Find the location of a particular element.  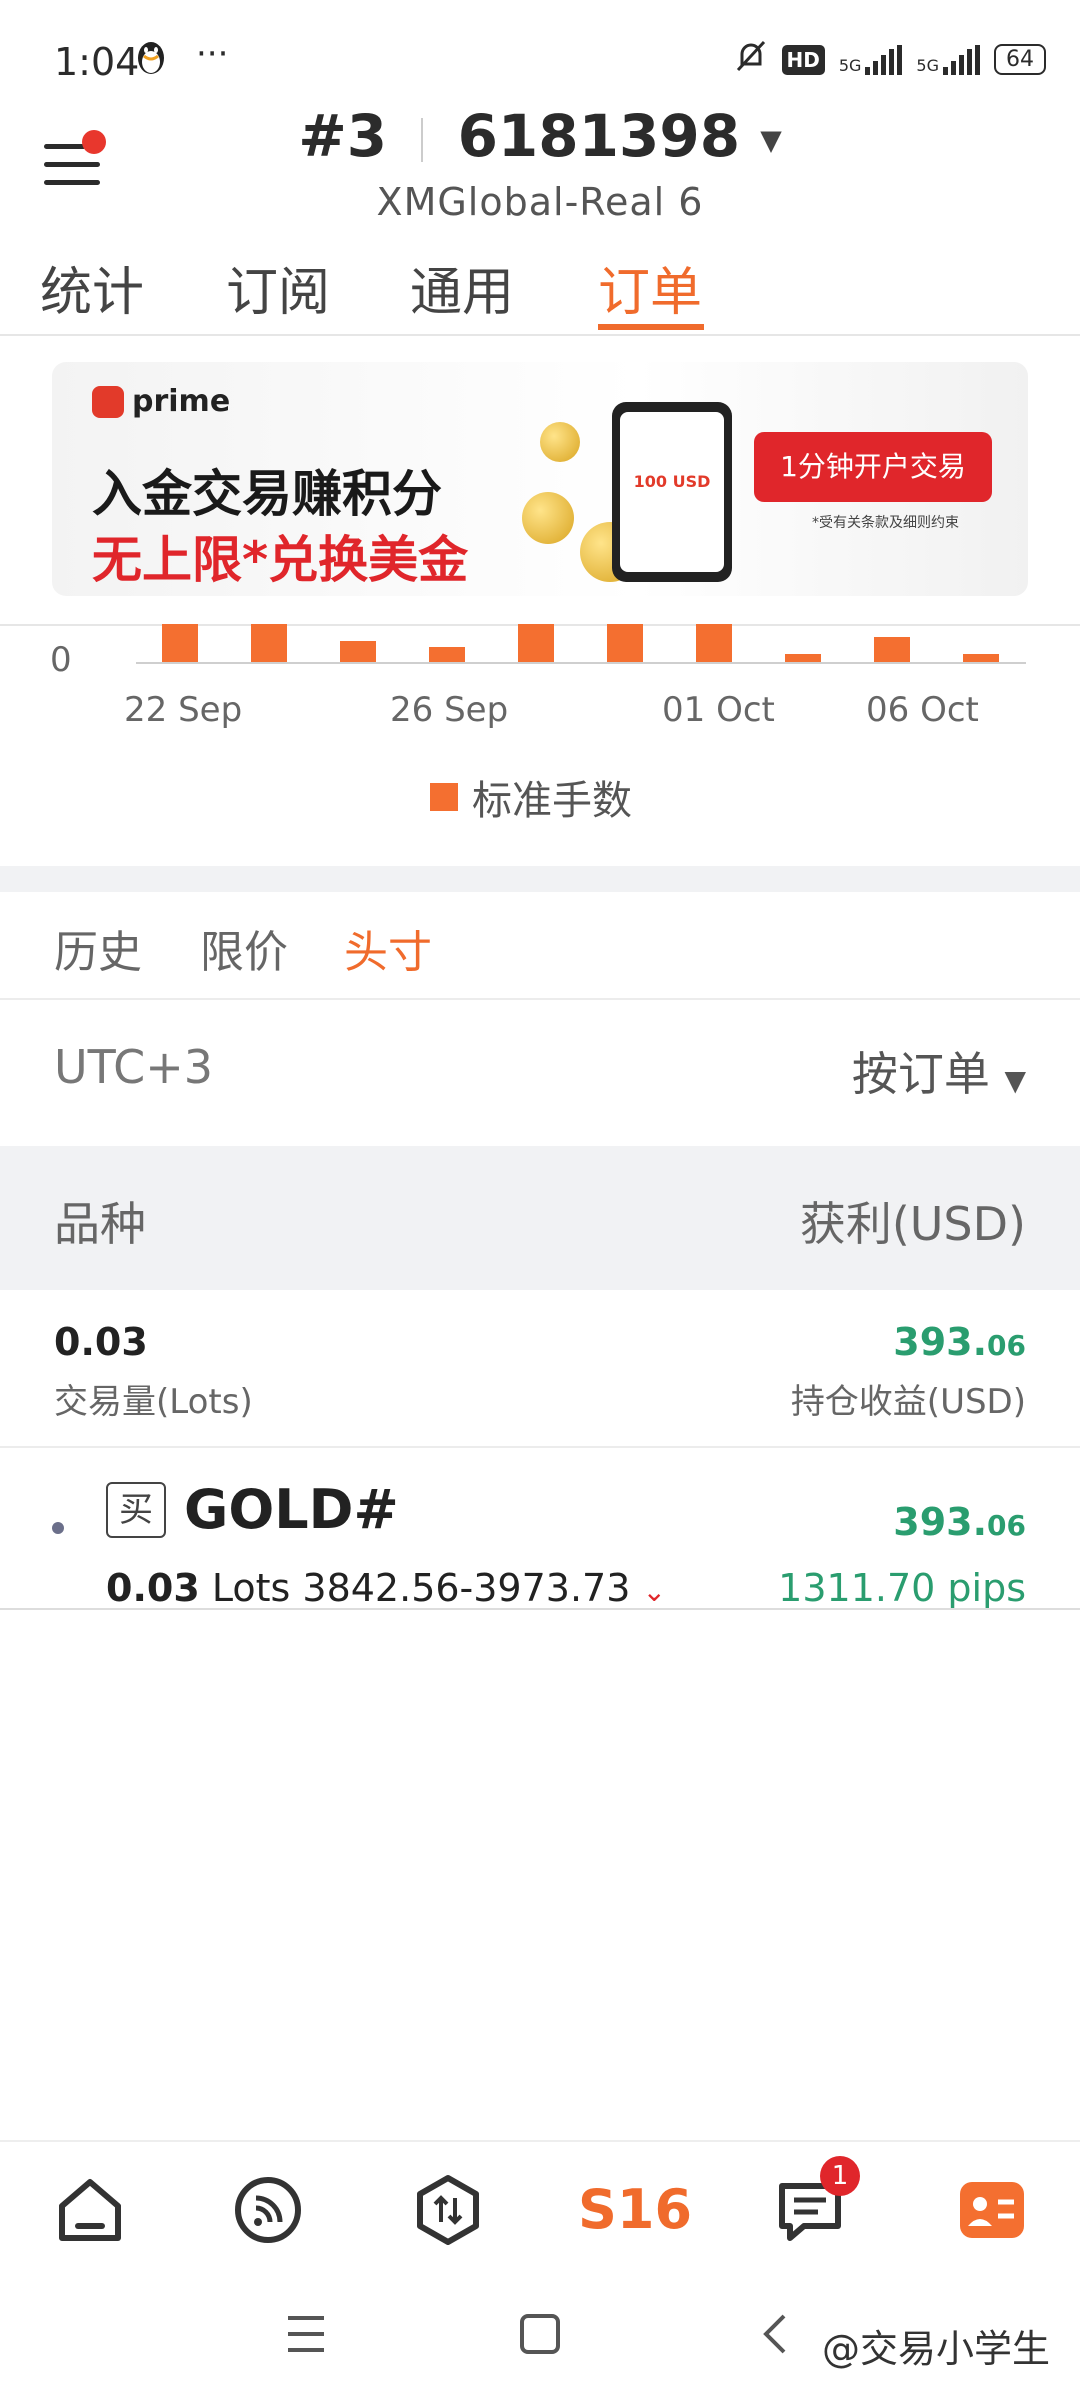

status-dot is located at coordinates (58, 1528).